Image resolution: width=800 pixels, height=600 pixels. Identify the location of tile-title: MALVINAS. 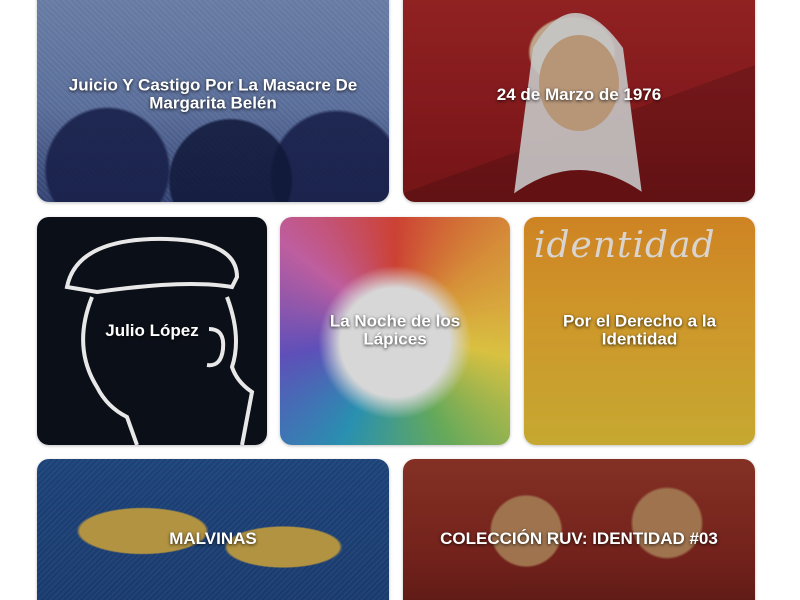
(213, 538).